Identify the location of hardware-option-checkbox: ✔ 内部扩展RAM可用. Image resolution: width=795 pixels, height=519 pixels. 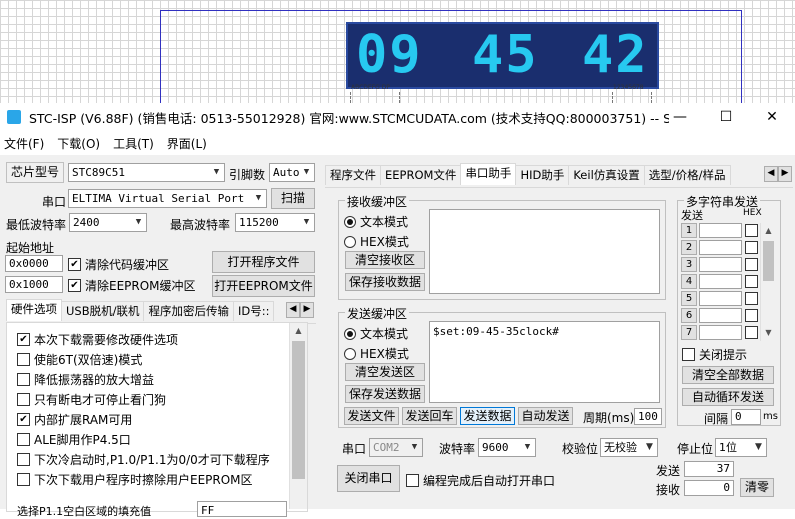
(74, 419).